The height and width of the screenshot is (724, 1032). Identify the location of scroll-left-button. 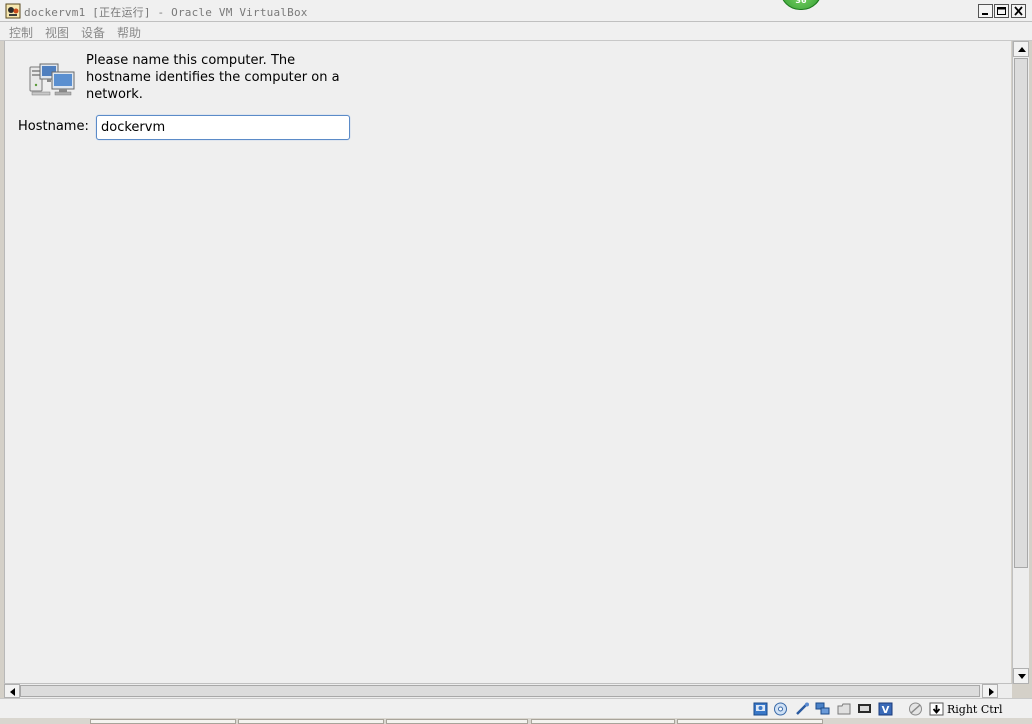
(12, 691).